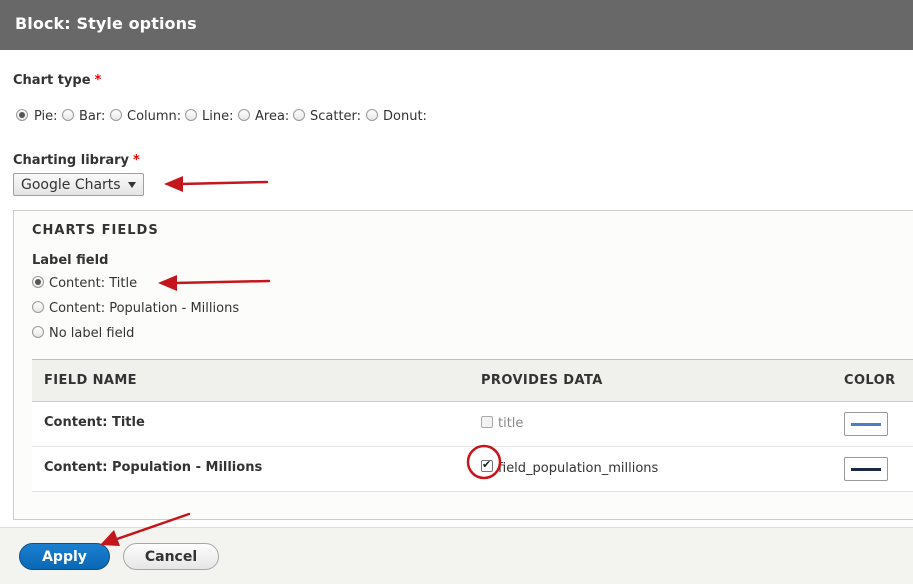 Image resolution: width=913 pixels, height=584 pixels. What do you see at coordinates (154, 116) in the screenshot?
I see `chart-type-column-label: Column:` at bounding box center [154, 116].